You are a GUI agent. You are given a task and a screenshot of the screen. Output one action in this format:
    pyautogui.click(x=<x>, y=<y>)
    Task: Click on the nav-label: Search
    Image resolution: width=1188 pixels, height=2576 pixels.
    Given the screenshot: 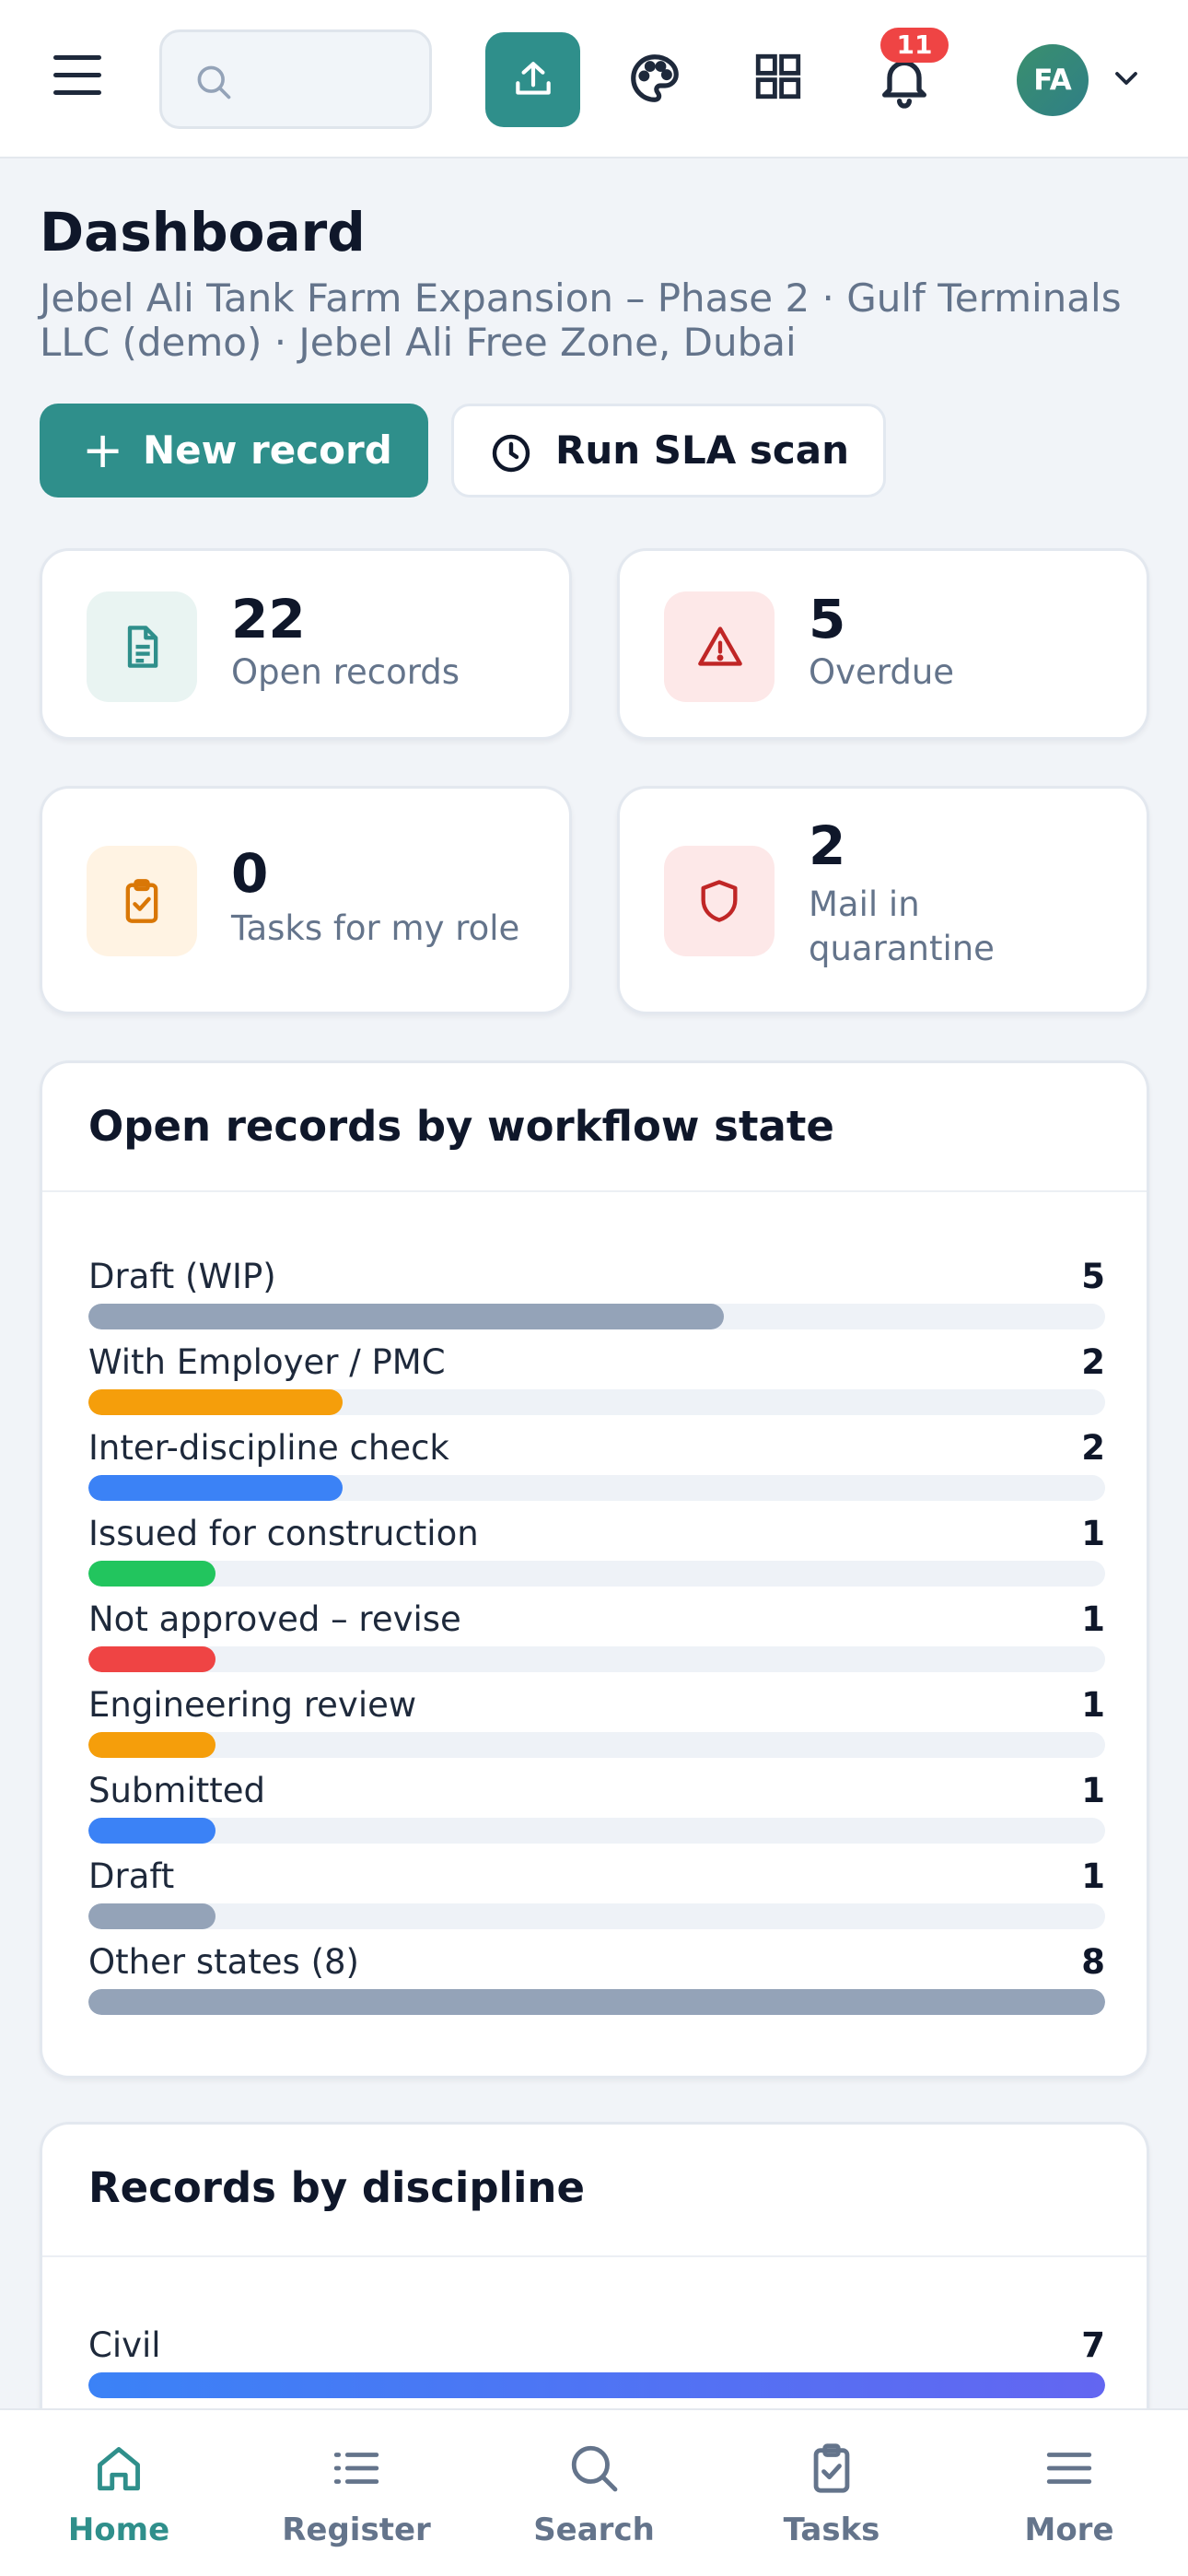 What is the action you would take?
    pyautogui.click(x=594, y=2530)
    